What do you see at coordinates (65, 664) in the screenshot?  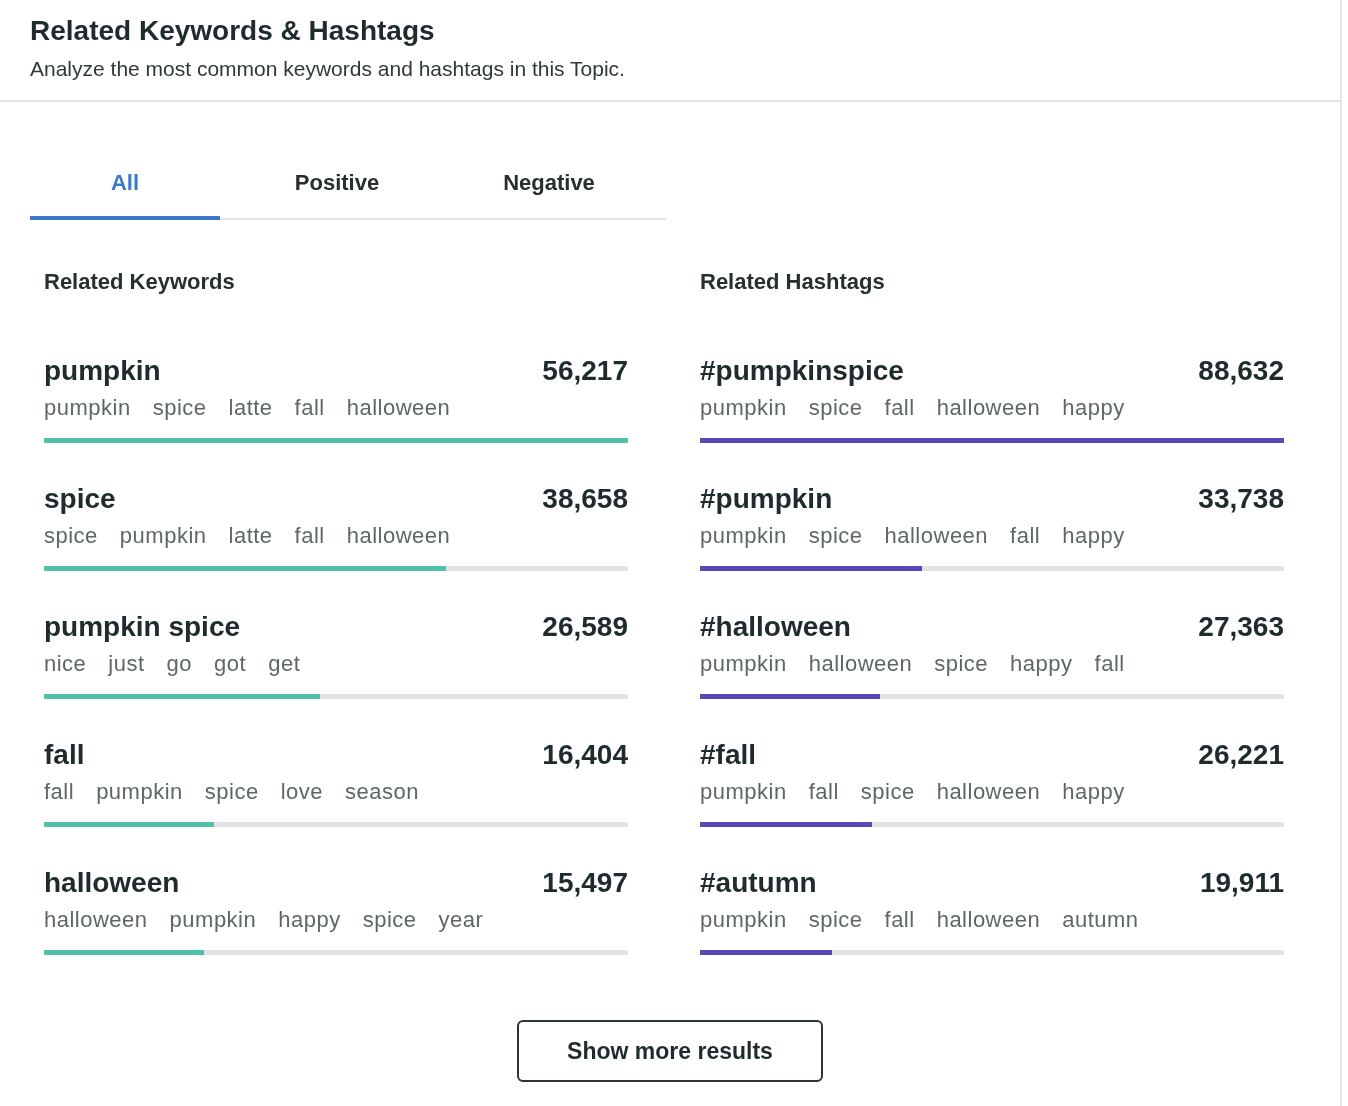 I see `related-word: nice` at bounding box center [65, 664].